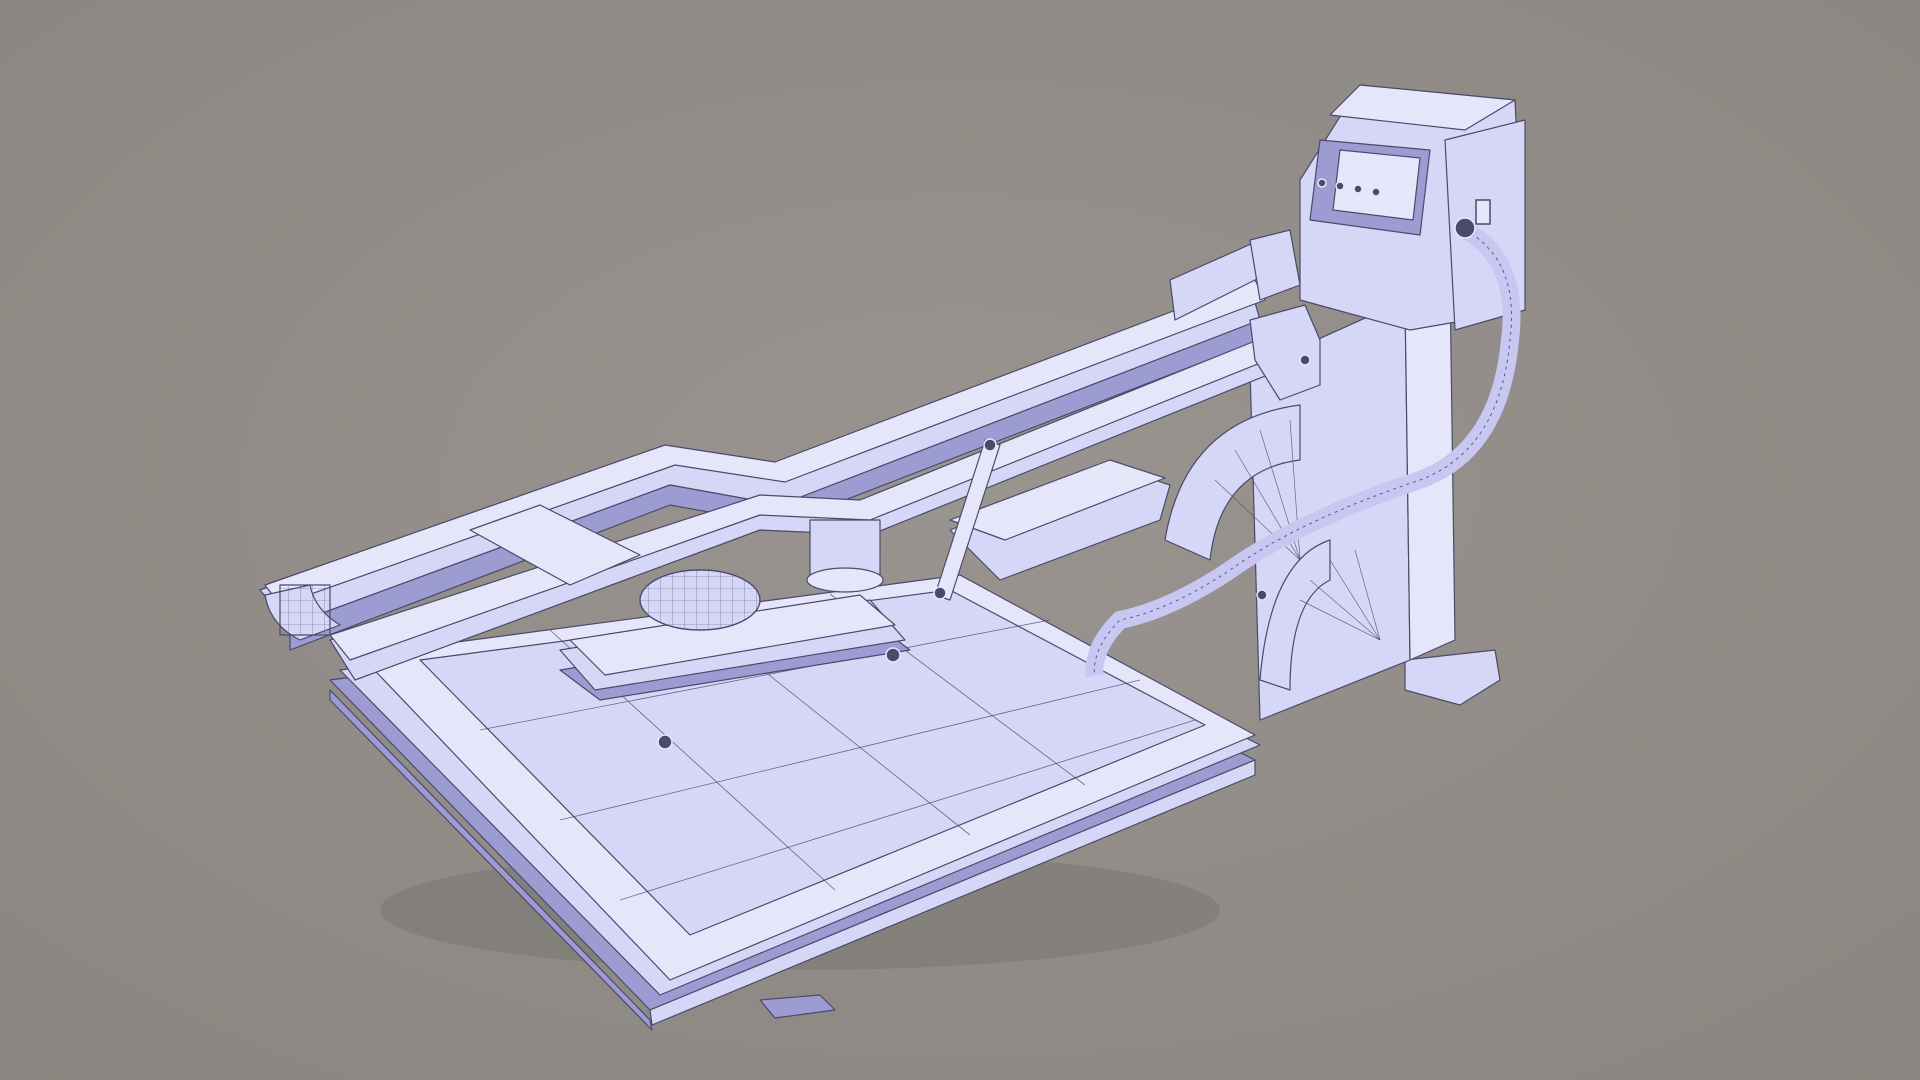  Describe the element at coordinates (305, 610) in the screenshot. I see `handle-grip` at that location.